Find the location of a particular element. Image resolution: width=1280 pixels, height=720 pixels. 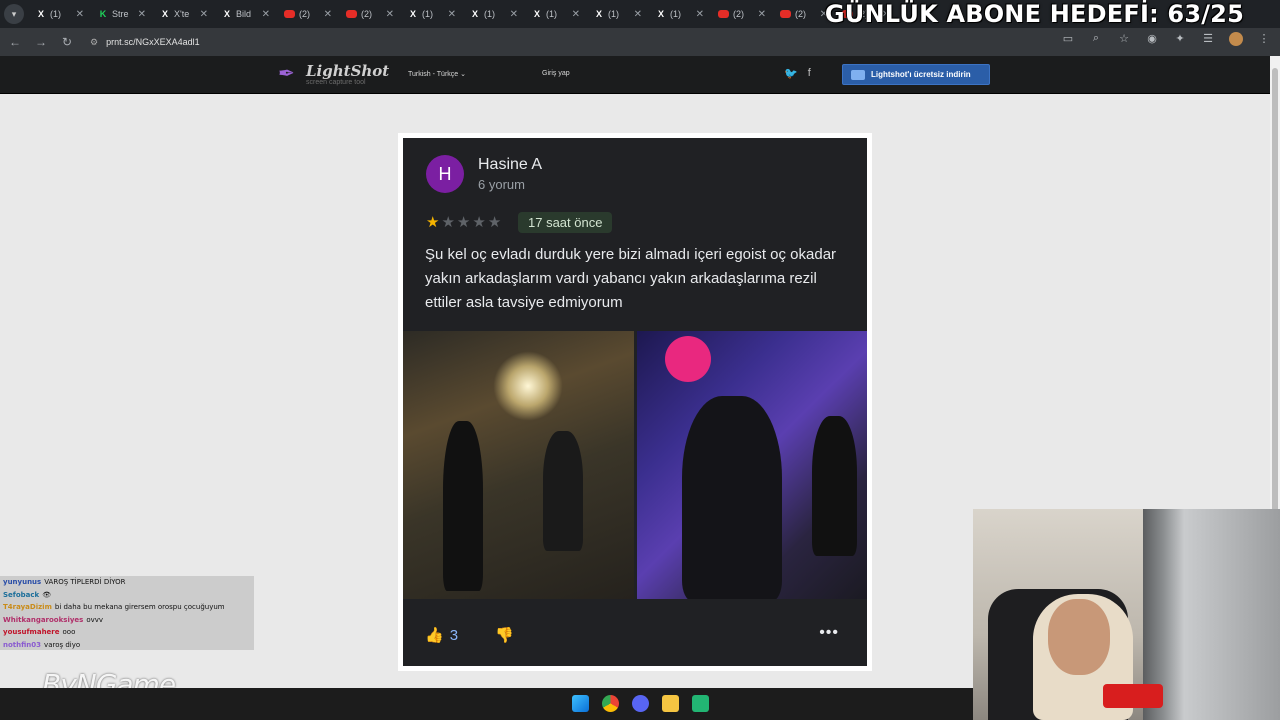

extension-icon: ◉ is located at coordinates (1152, 40).